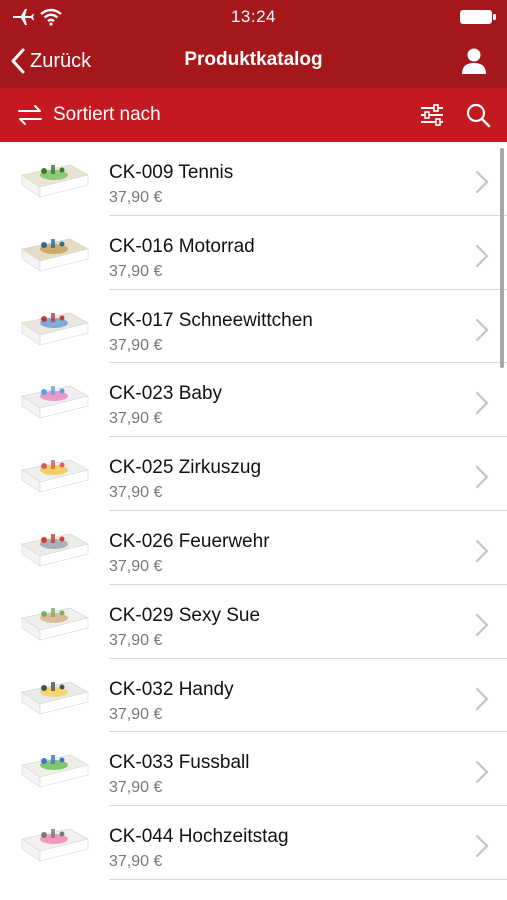 This screenshot has width=507, height=900. What do you see at coordinates (171, 172) in the screenshot?
I see `product-name: CK-009 Tennis` at bounding box center [171, 172].